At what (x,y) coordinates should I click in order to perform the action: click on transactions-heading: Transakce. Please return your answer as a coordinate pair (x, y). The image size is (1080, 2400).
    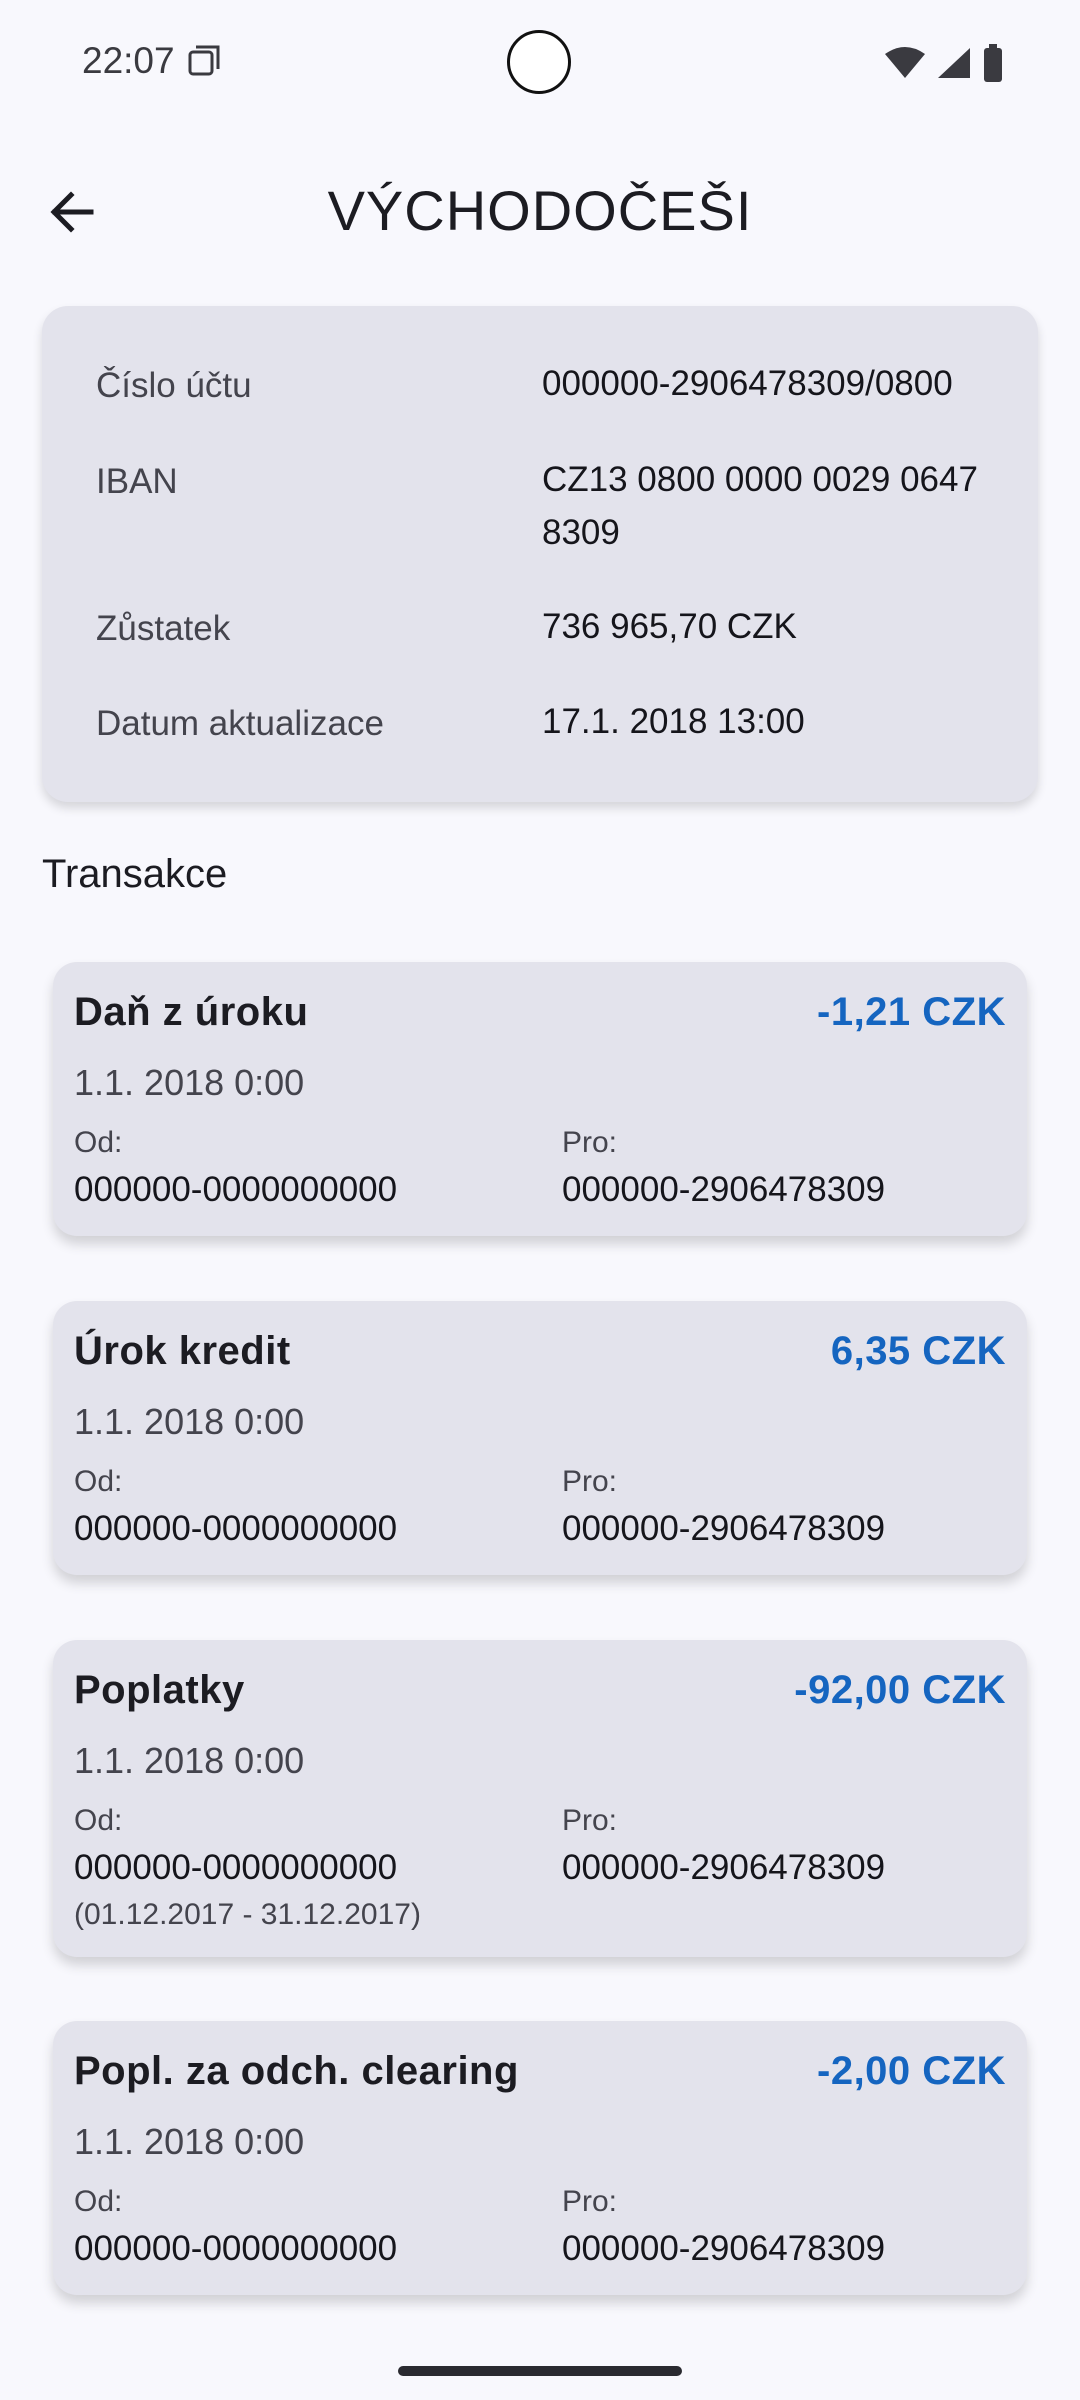
    Looking at the image, I should click on (135, 874).